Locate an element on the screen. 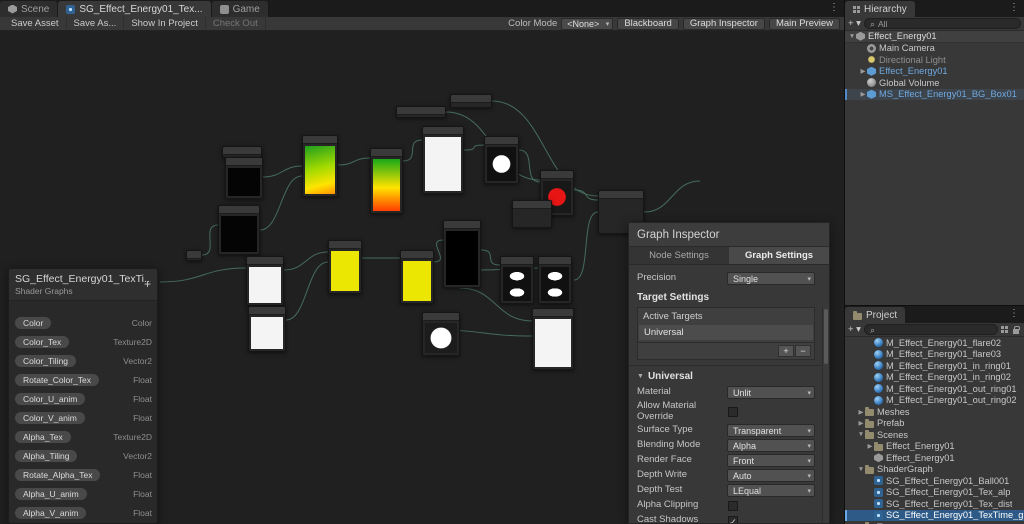  setting-checkbox-cast-shadows: ✓ is located at coordinates (733, 519).